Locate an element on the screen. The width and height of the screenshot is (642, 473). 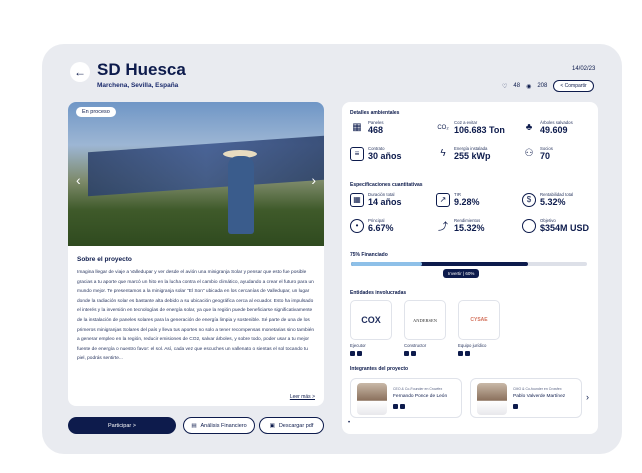
solar-panel-icon: ▦ is located at coordinates (357, 127).